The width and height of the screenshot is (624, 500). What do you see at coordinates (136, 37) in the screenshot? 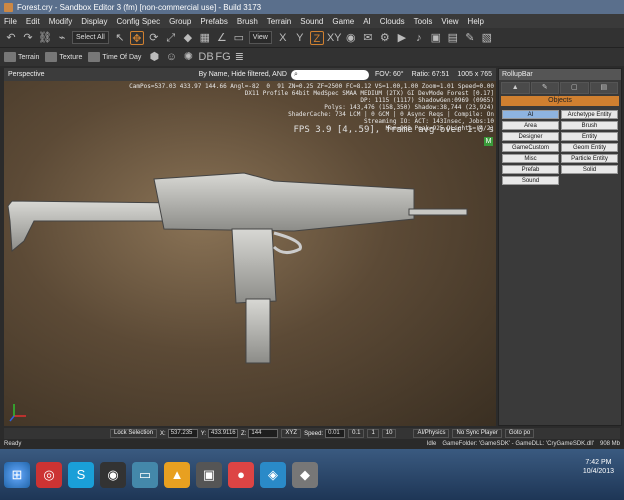
I see `move-icon: ✥` at bounding box center [136, 37].